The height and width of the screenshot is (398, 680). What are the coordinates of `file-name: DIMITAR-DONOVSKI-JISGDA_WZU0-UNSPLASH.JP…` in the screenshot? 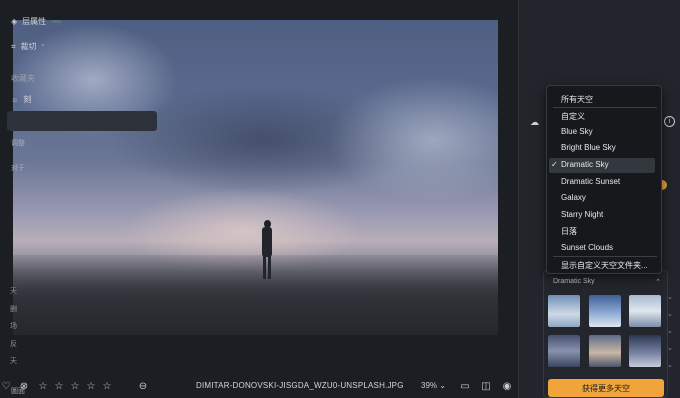 It's located at (300, 385).